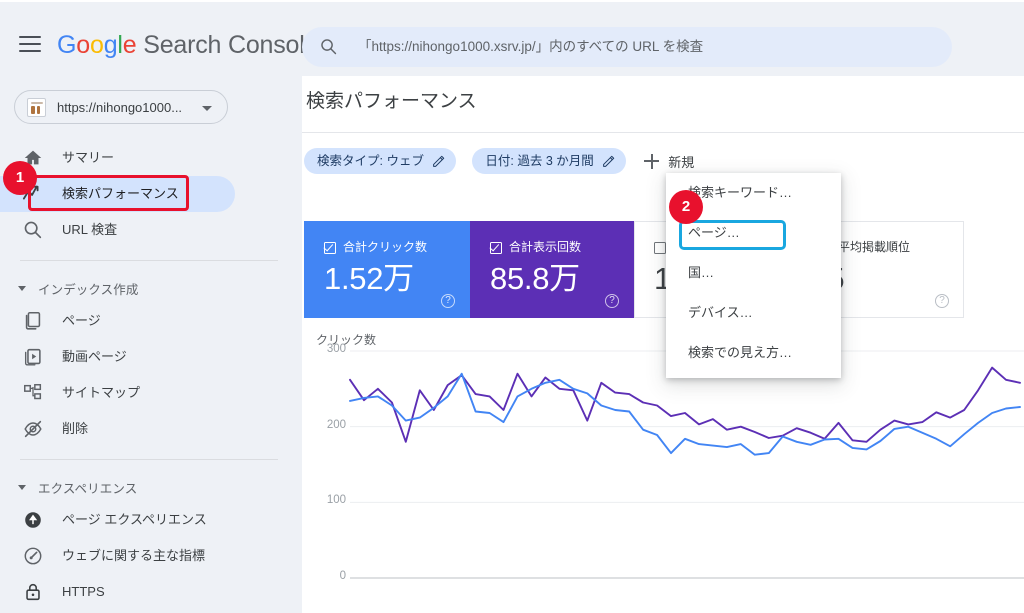  I want to click on page-experience-icon, so click(33, 520).